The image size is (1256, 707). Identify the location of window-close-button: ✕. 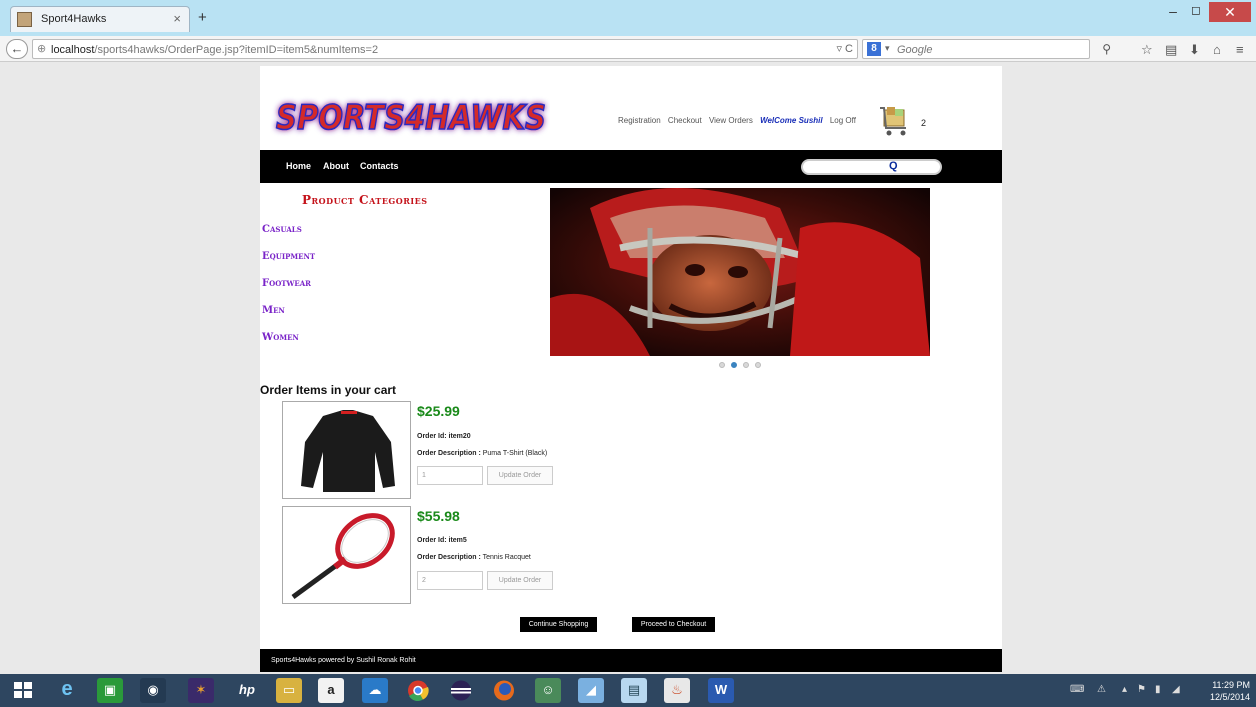
(1230, 12).